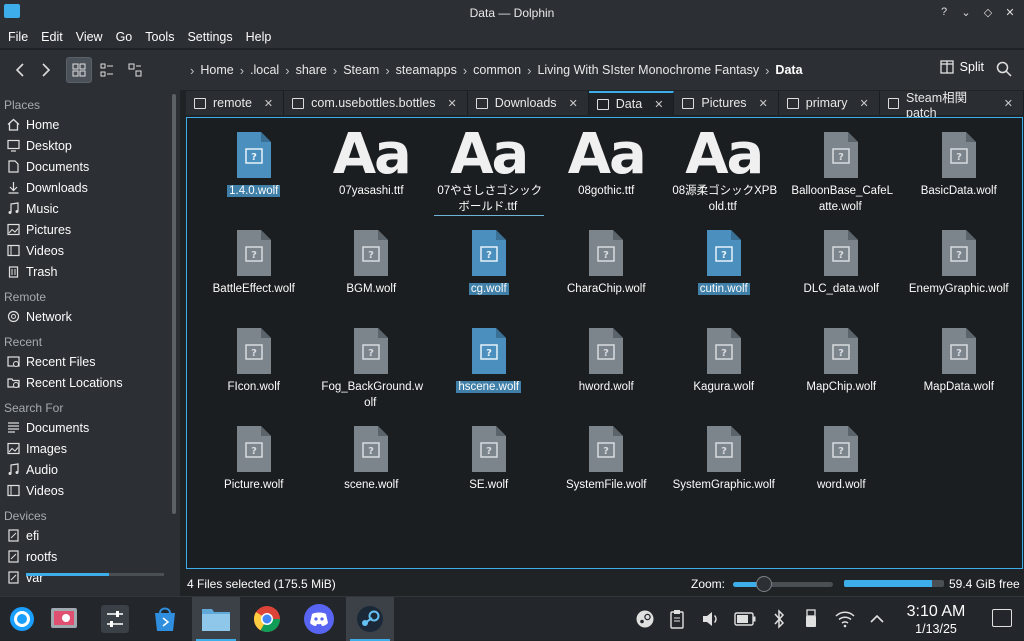 Image resolution: width=1024 pixels, height=641 pixels. What do you see at coordinates (165, 619) in the screenshot?
I see `discover-store-button` at bounding box center [165, 619].